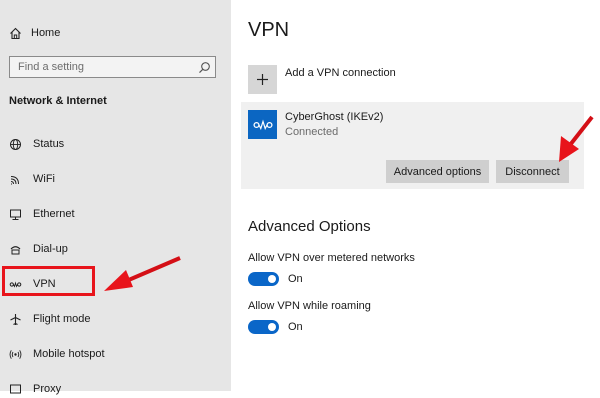 This screenshot has width=600, height=398. What do you see at coordinates (532, 171) in the screenshot?
I see `disconnect-button: Disconnect` at bounding box center [532, 171].